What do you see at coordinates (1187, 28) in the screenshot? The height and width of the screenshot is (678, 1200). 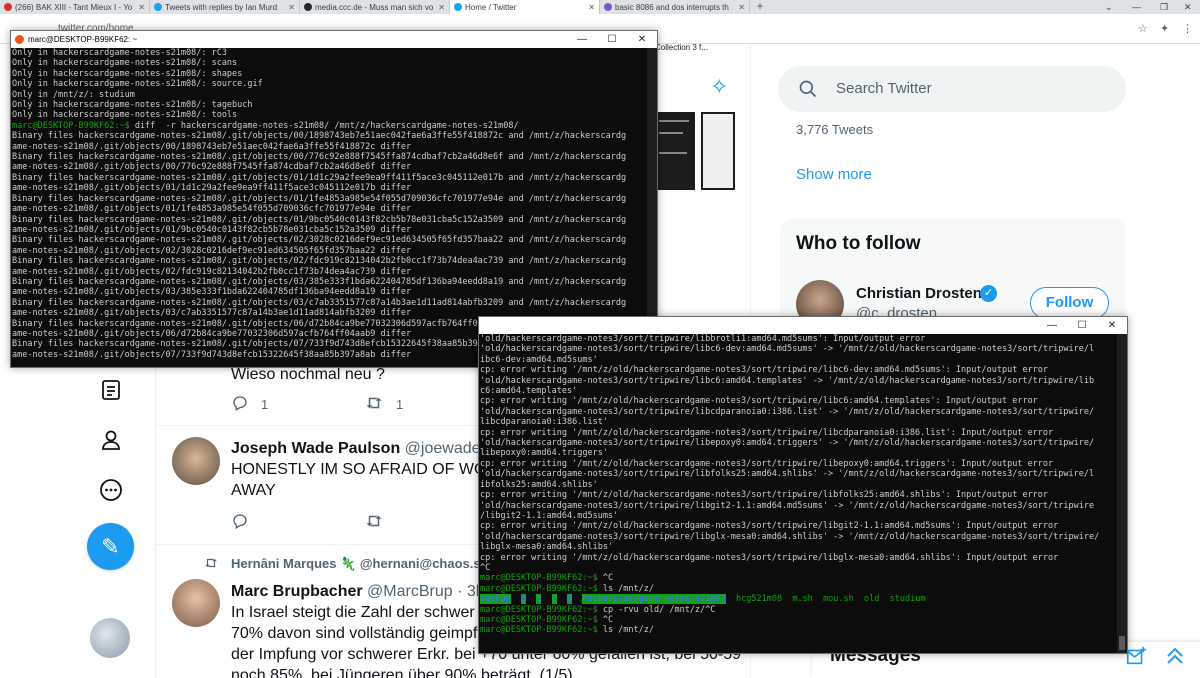 I see `menu-icon: ⋮` at bounding box center [1187, 28].